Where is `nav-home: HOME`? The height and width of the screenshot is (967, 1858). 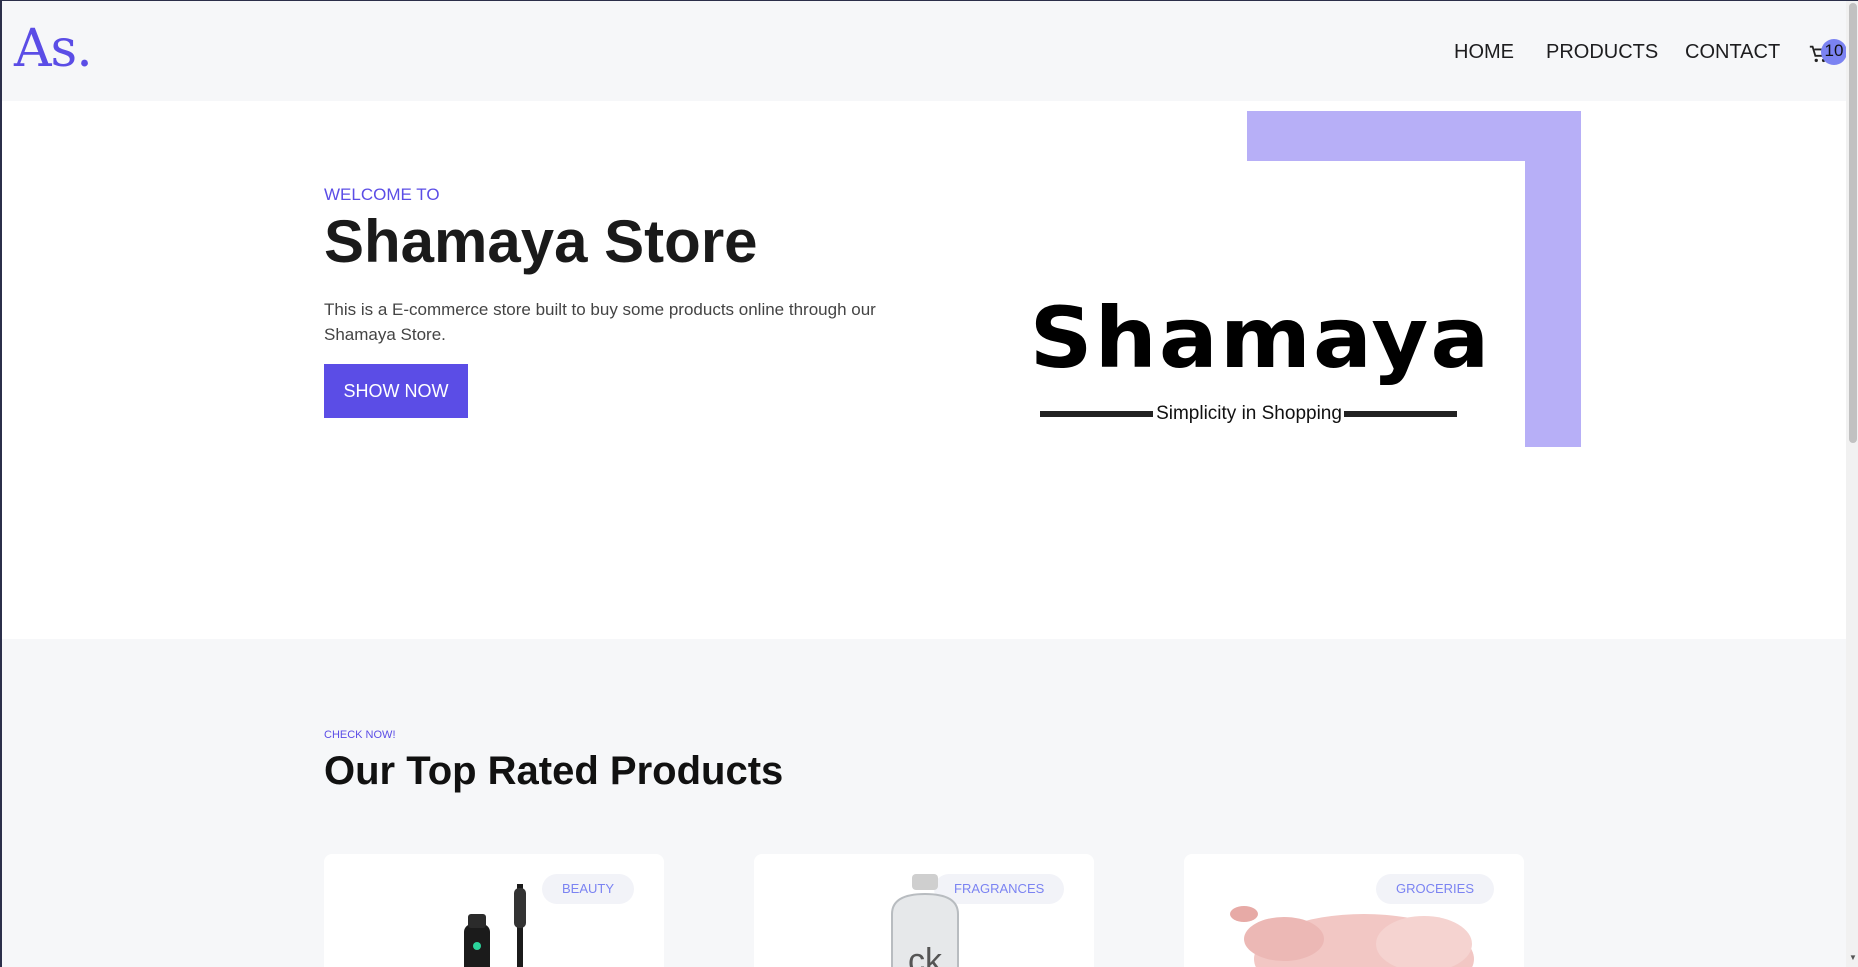 nav-home: HOME is located at coordinates (1484, 53).